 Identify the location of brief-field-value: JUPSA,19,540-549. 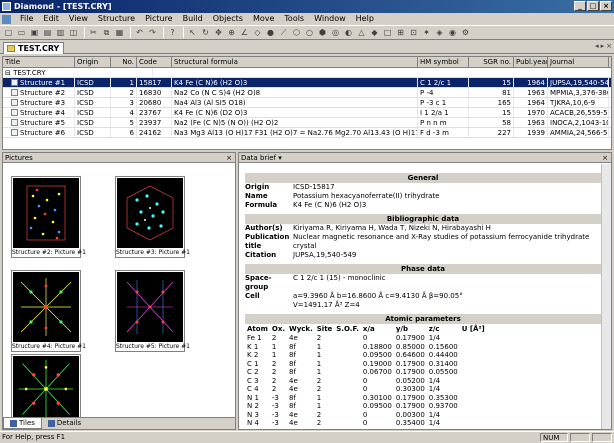
(325, 255).